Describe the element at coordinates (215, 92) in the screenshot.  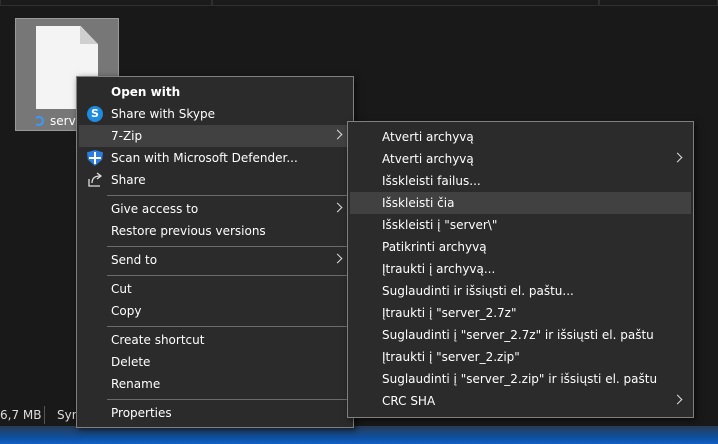
I see `menu-item-open-with: Open with` at that location.